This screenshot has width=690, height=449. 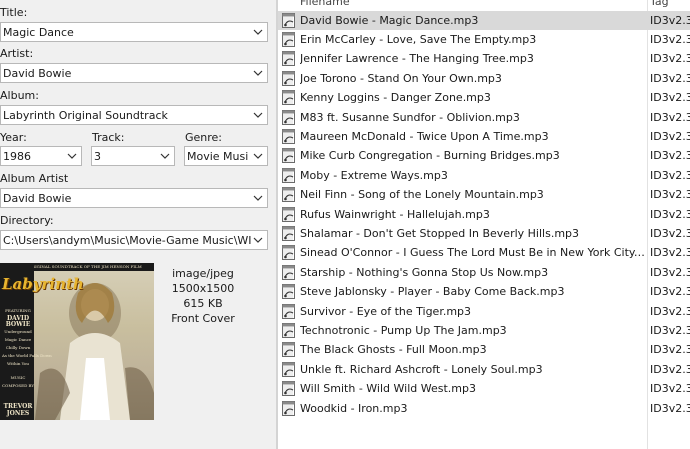 What do you see at coordinates (484, 214) in the screenshot?
I see `file-row: Rufus Wainwright - Hallelujah.mp3 ID3v2.3` at bounding box center [484, 214].